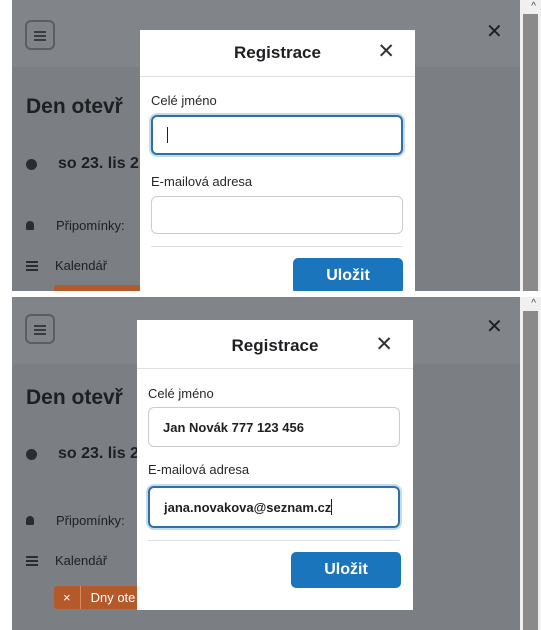 This screenshot has width=541, height=630. I want to click on email-input: jana.novakova@seznam.cz, so click(274, 507).